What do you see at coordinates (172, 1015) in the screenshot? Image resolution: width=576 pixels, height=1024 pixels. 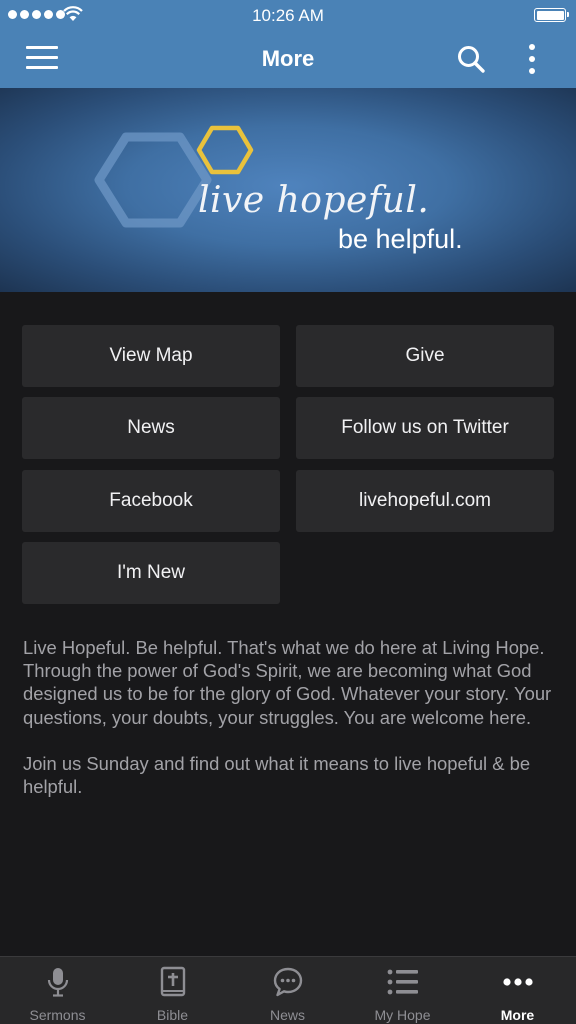 I see `tab-label: Bible` at bounding box center [172, 1015].